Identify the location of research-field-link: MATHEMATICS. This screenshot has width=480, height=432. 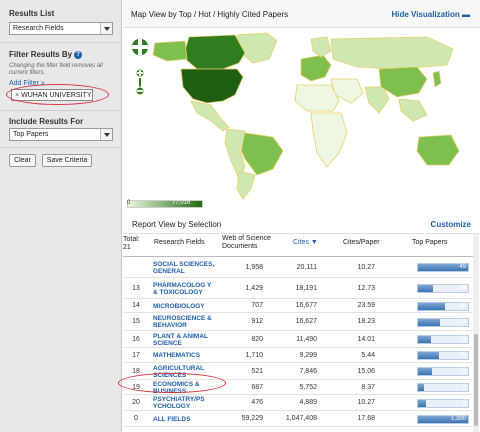
(184, 355).